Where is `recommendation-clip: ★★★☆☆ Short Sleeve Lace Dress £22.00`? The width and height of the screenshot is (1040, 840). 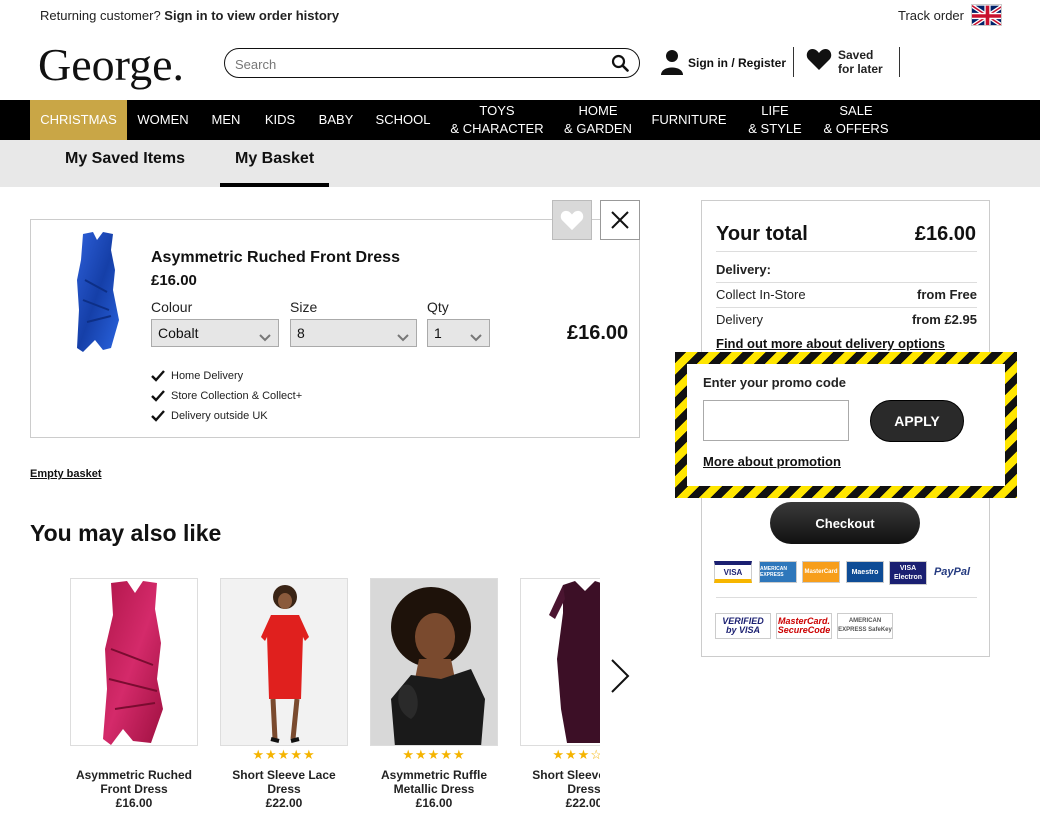
recommendation-clip: ★★★☆☆ Short Sleeve Lace Dress £22.00 is located at coordinates (560, 695).